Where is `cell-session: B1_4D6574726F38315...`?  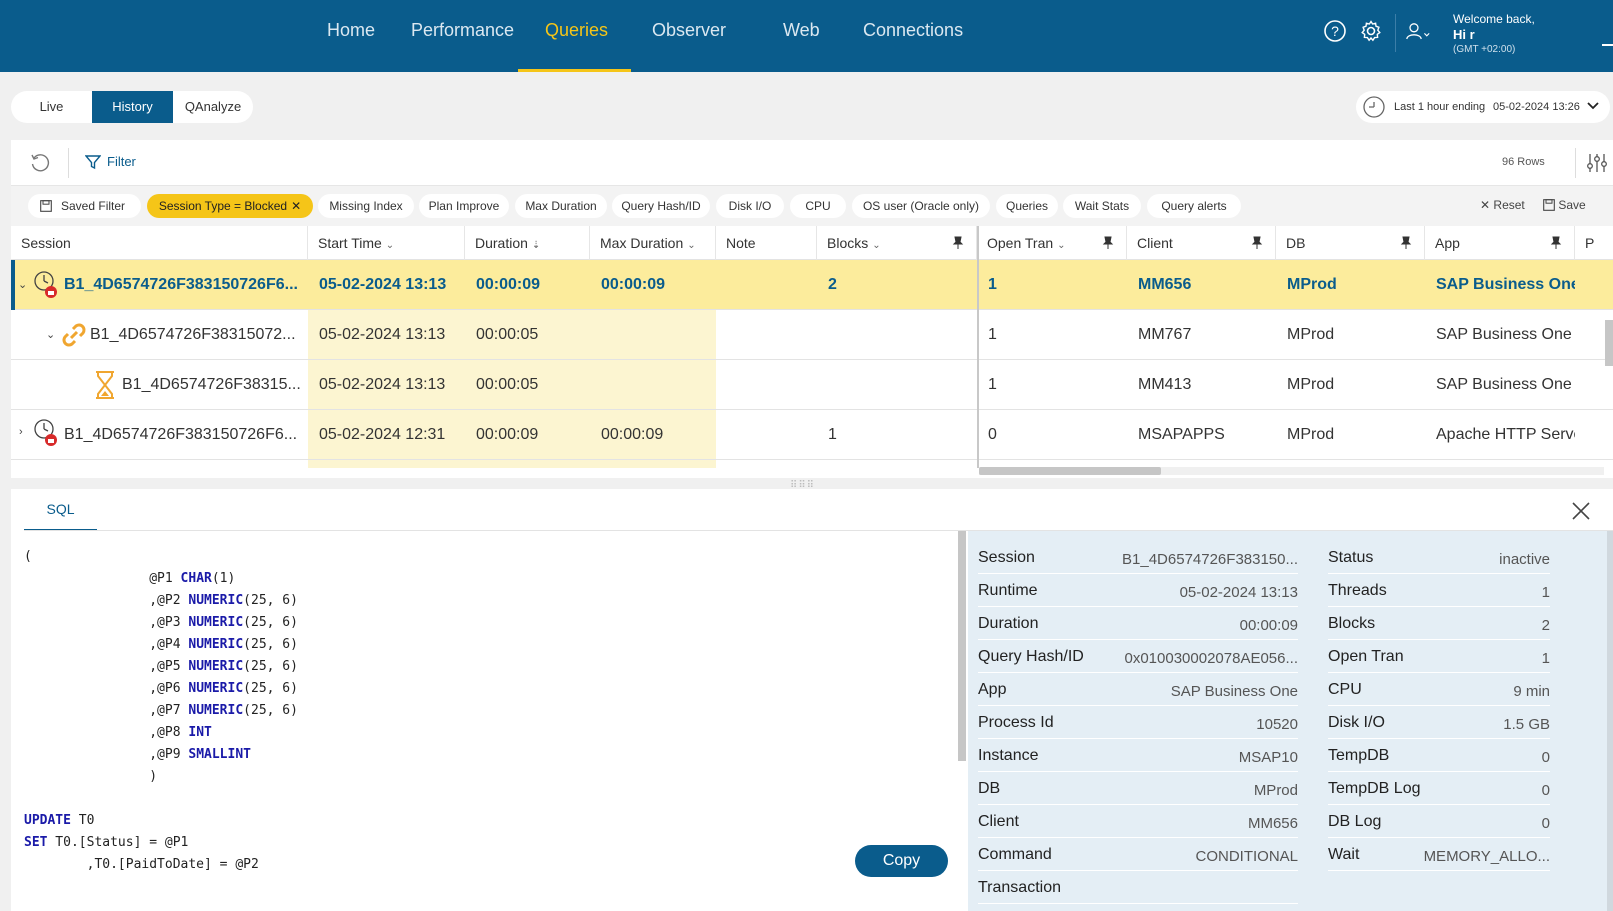
cell-session: B1_4D6574726F38315... is located at coordinates (209, 384).